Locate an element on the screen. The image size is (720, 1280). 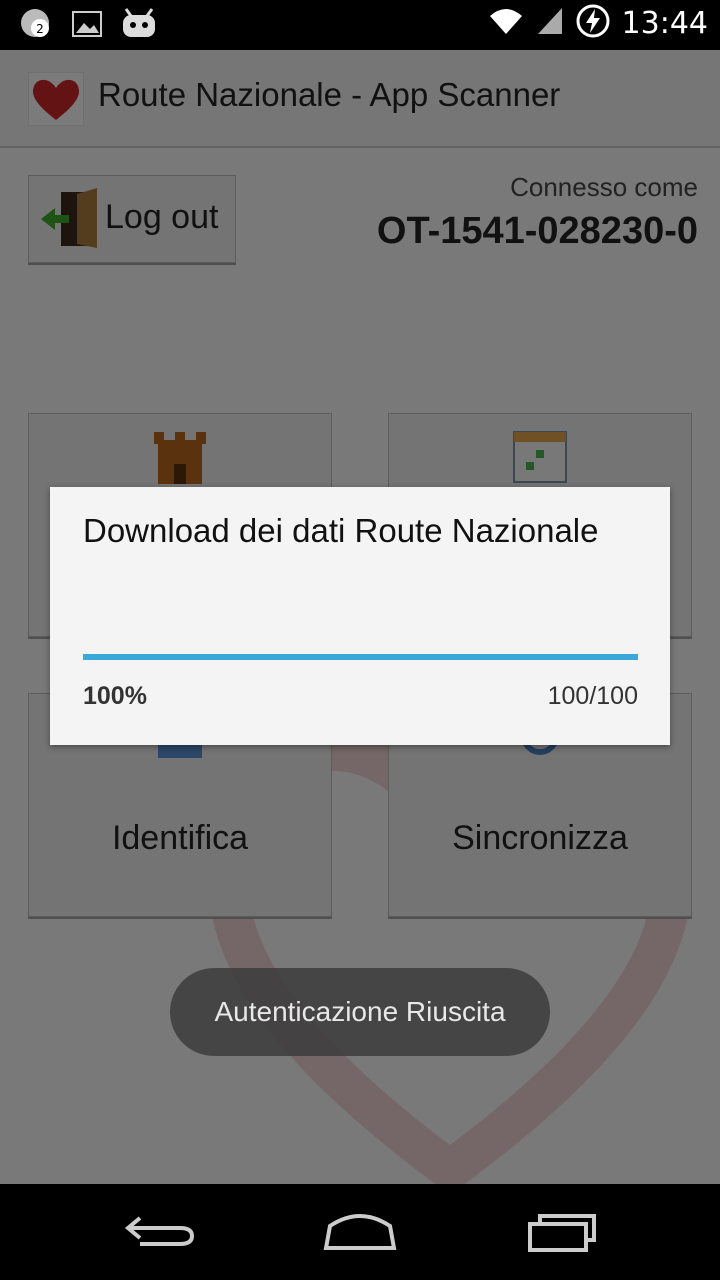
wifi-icon is located at coordinates (506, 23).